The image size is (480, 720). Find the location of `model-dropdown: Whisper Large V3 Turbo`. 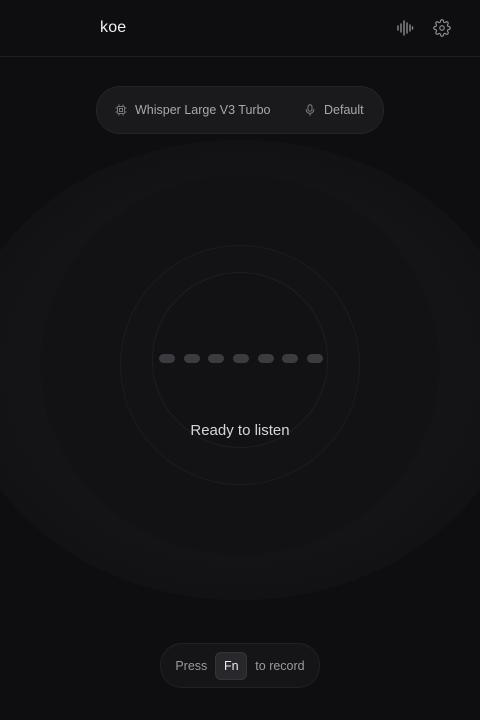

model-dropdown: Whisper Large V3 Turbo is located at coordinates (193, 110).